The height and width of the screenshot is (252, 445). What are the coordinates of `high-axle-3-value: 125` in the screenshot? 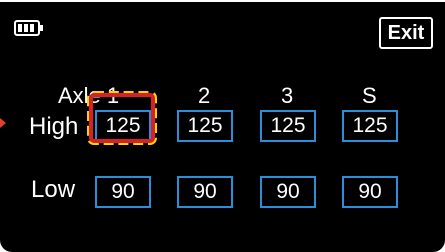 It's located at (288, 126).